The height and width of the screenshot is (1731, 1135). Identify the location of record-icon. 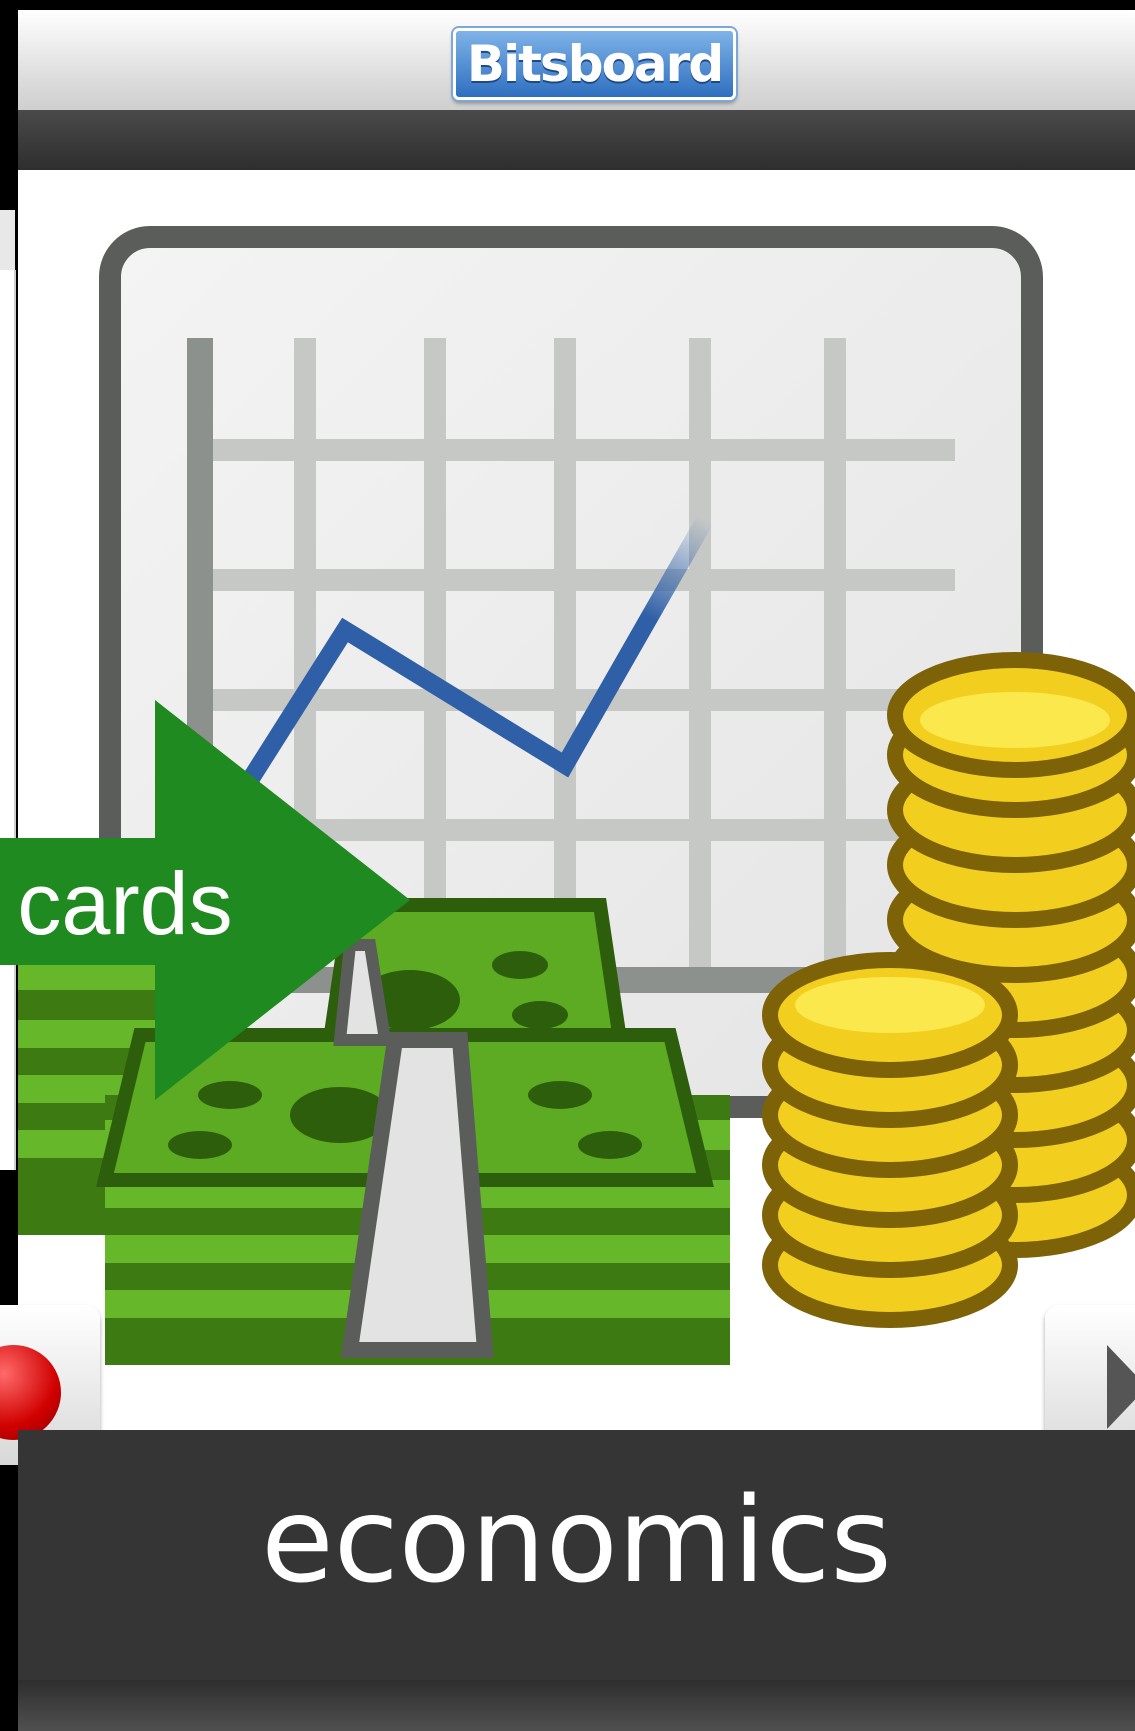
(30, 1392).